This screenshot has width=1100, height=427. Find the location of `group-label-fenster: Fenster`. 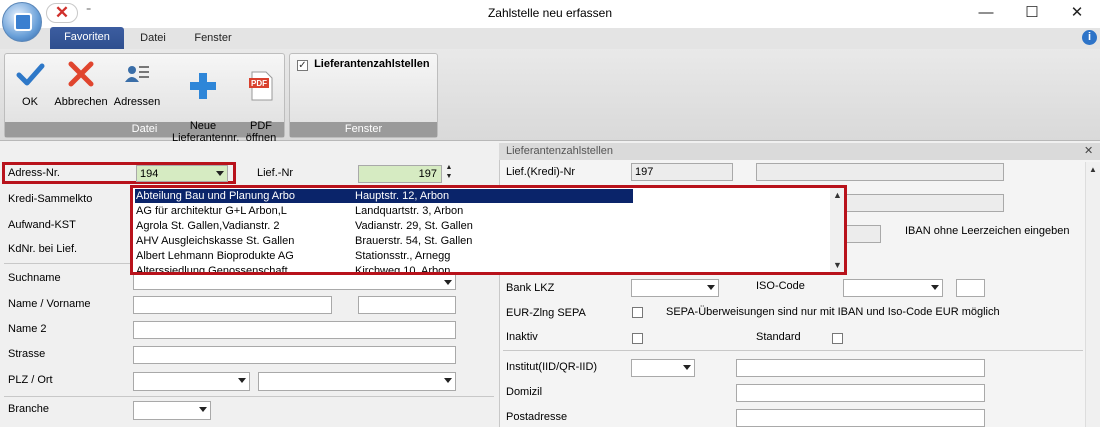

group-label-fenster: Fenster is located at coordinates (363, 129).